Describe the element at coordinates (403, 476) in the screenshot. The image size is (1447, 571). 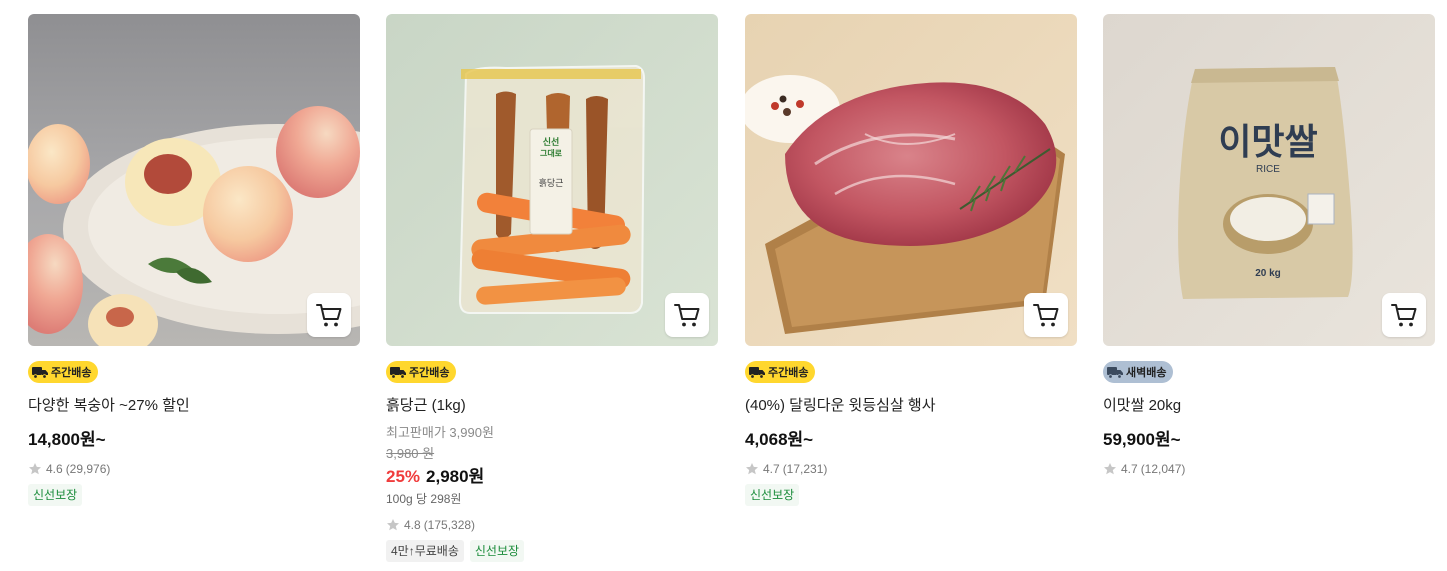
I see `discount-rate: 25%` at that location.